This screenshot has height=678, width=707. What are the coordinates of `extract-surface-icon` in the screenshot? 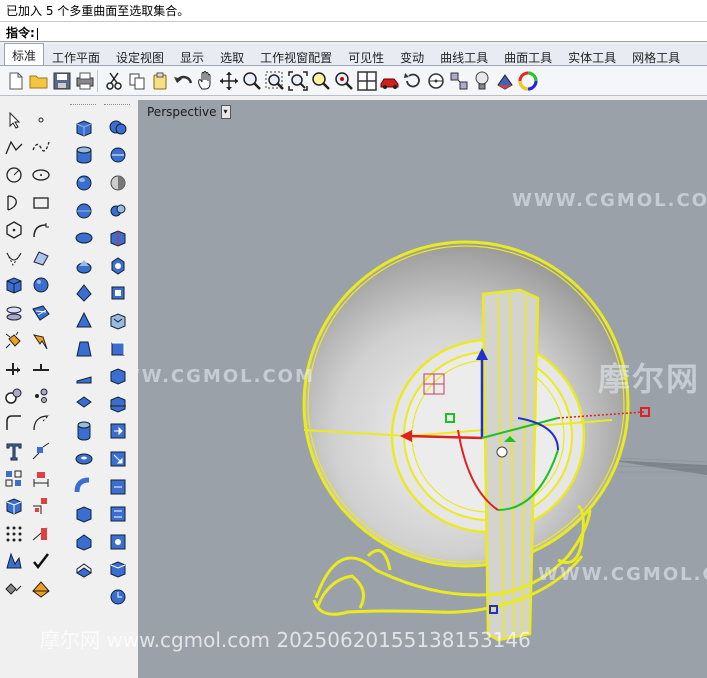 It's located at (118, 238).